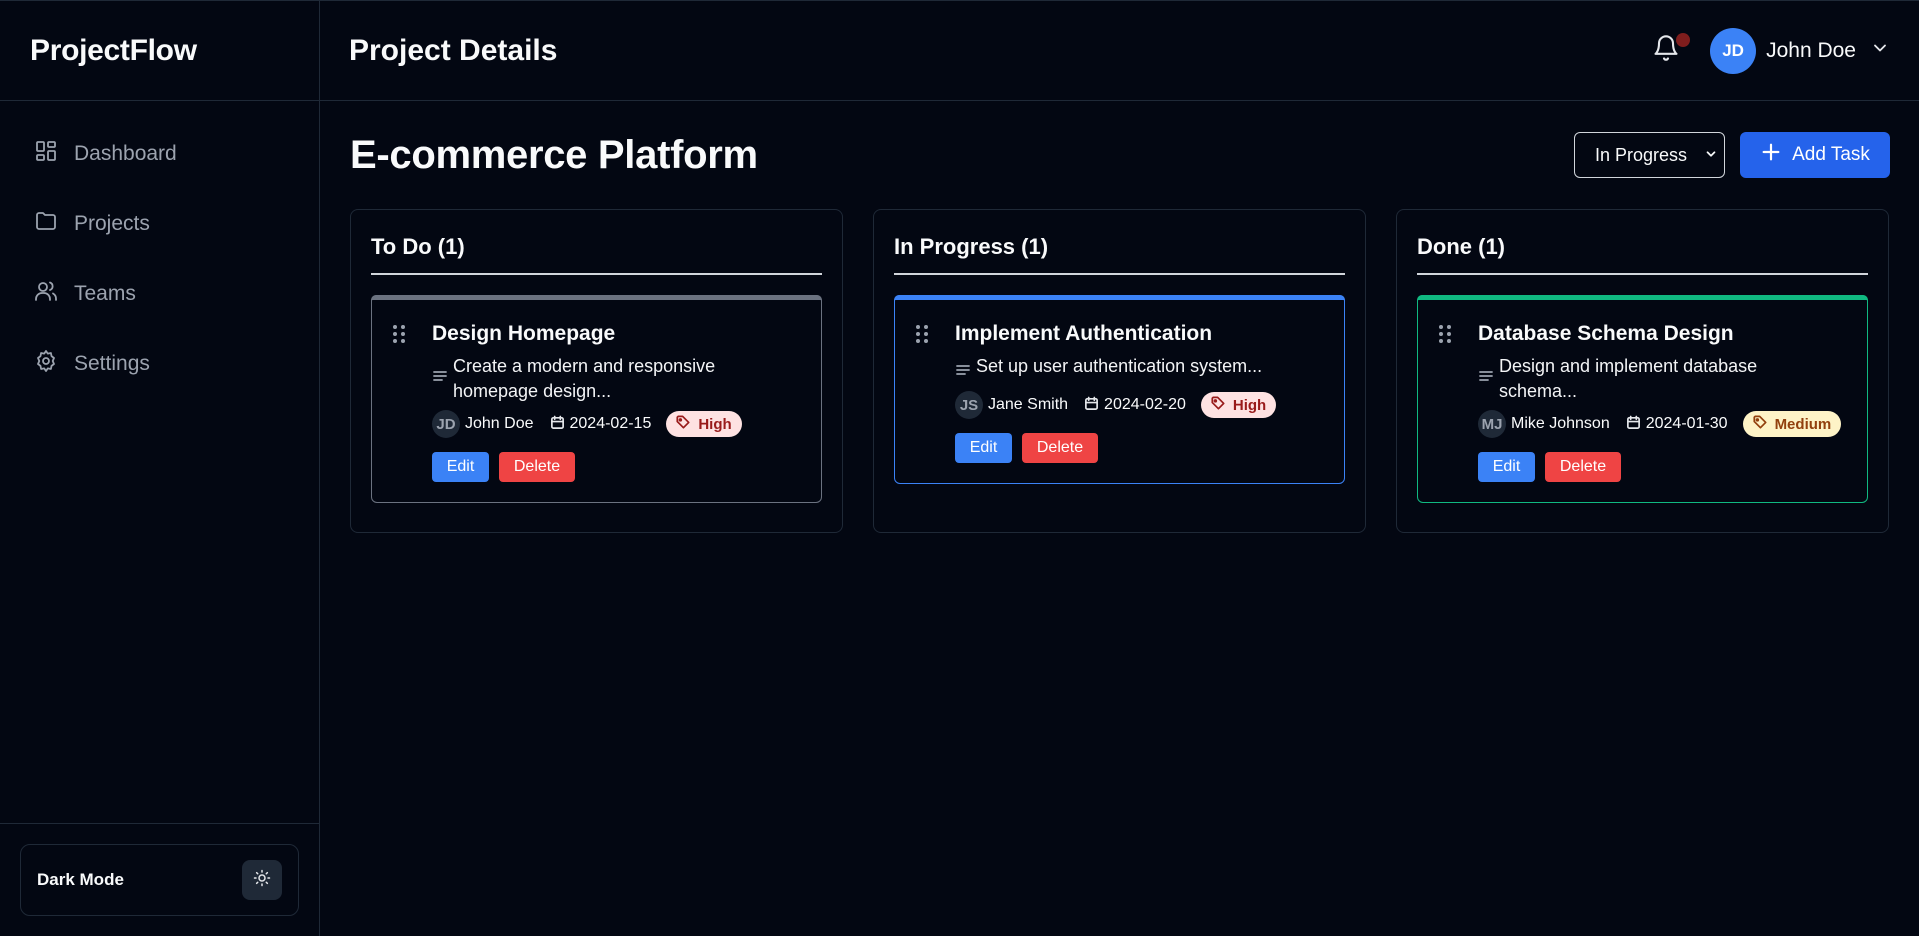  What do you see at coordinates (1120, 155) in the screenshot?
I see `project-header: E-commerce Platform In Progress Add Task` at bounding box center [1120, 155].